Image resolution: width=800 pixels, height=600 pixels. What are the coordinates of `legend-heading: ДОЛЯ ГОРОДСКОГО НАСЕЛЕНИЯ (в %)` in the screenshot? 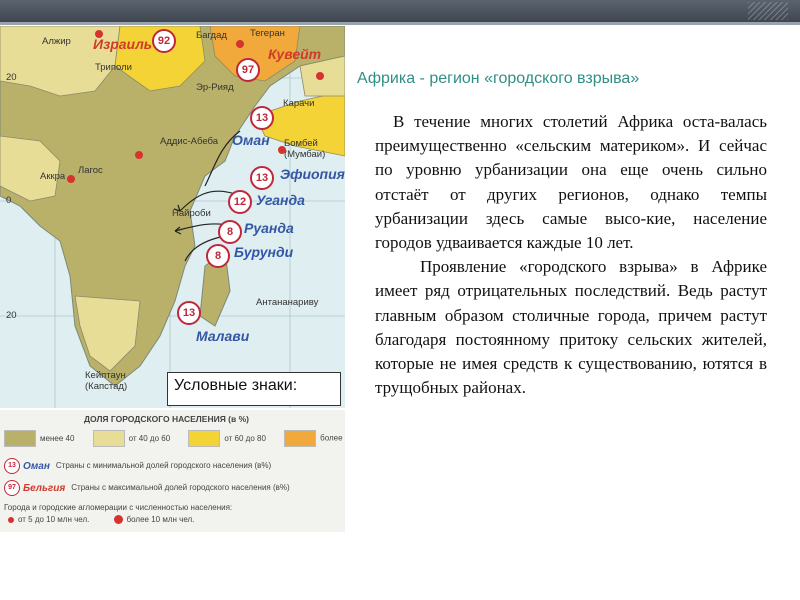 It's located at (166, 419).